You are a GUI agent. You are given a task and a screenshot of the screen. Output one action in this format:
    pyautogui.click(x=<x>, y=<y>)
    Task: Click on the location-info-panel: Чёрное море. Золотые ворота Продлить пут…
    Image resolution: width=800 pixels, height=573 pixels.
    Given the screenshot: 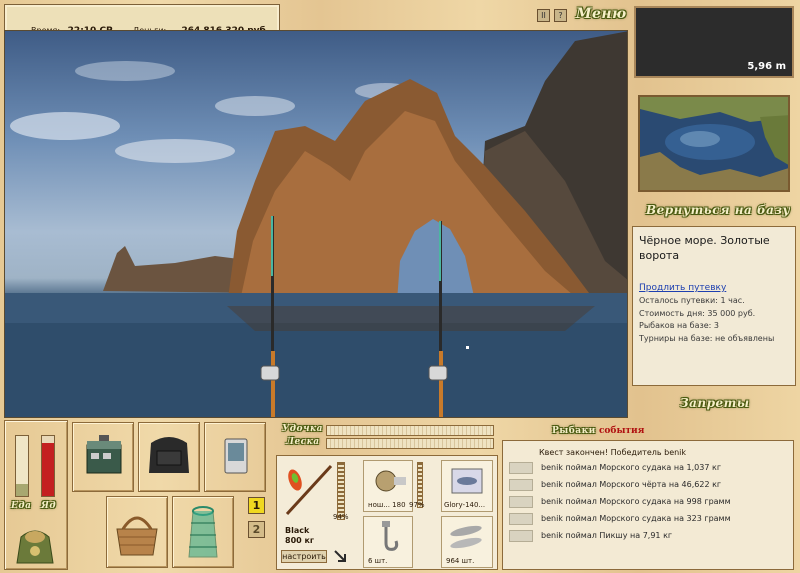 What is the action you would take?
    pyautogui.click(x=714, y=306)
    